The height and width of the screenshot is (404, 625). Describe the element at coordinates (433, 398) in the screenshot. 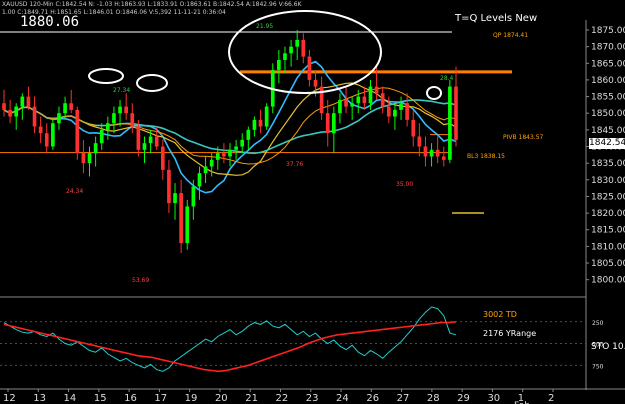

I see `x-tick-label: 28` at that location.